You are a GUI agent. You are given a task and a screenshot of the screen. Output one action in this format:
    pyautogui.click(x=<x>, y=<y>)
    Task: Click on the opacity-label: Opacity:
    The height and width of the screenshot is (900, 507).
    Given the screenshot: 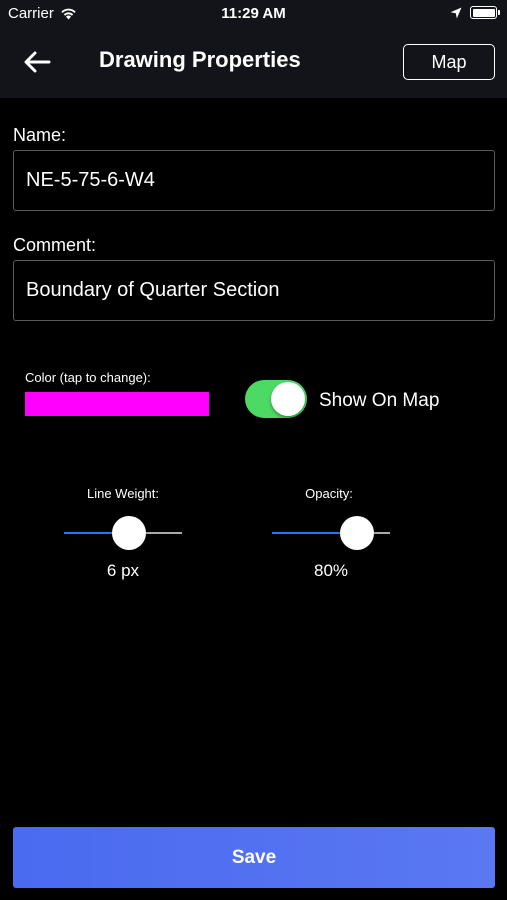 What is the action you would take?
    pyautogui.click(x=329, y=493)
    